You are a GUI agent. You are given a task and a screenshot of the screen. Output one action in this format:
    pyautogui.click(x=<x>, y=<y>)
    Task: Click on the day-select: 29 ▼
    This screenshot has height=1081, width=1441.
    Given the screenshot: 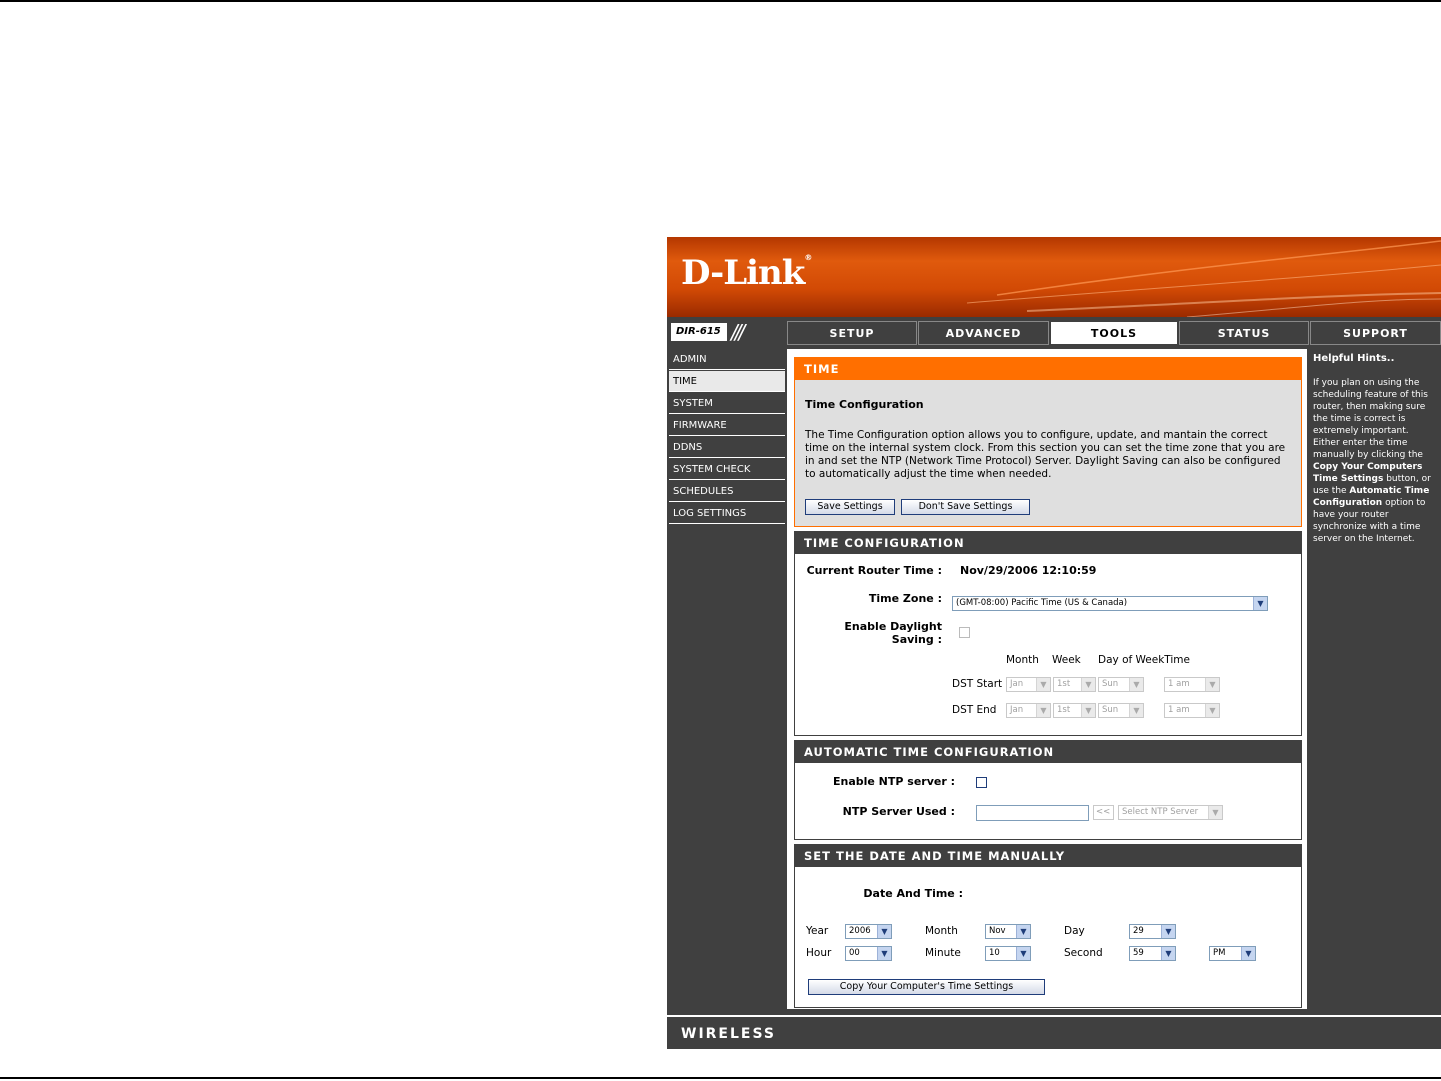 What is the action you would take?
    pyautogui.click(x=1152, y=931)
    